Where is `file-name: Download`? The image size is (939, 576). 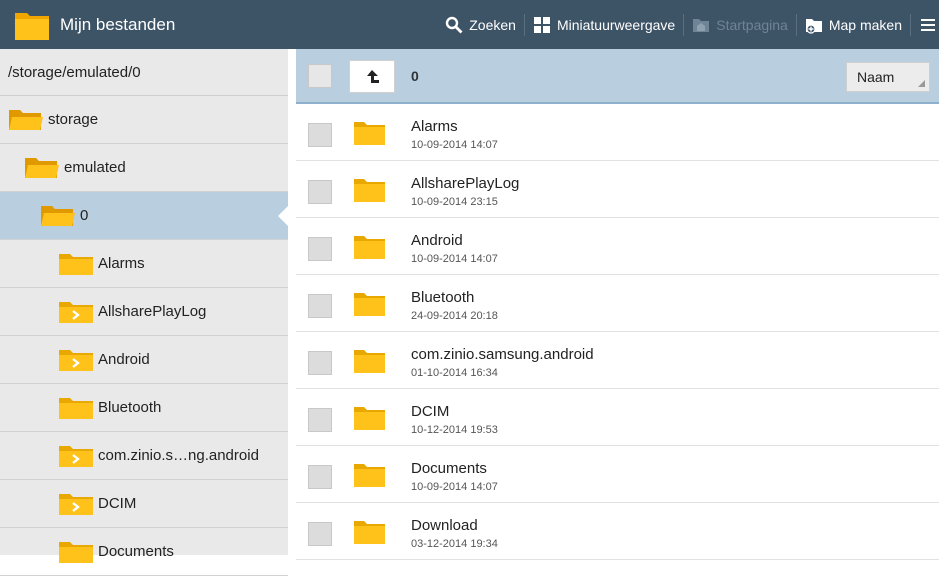 file-name: Download is located at coordinates (444, 525).